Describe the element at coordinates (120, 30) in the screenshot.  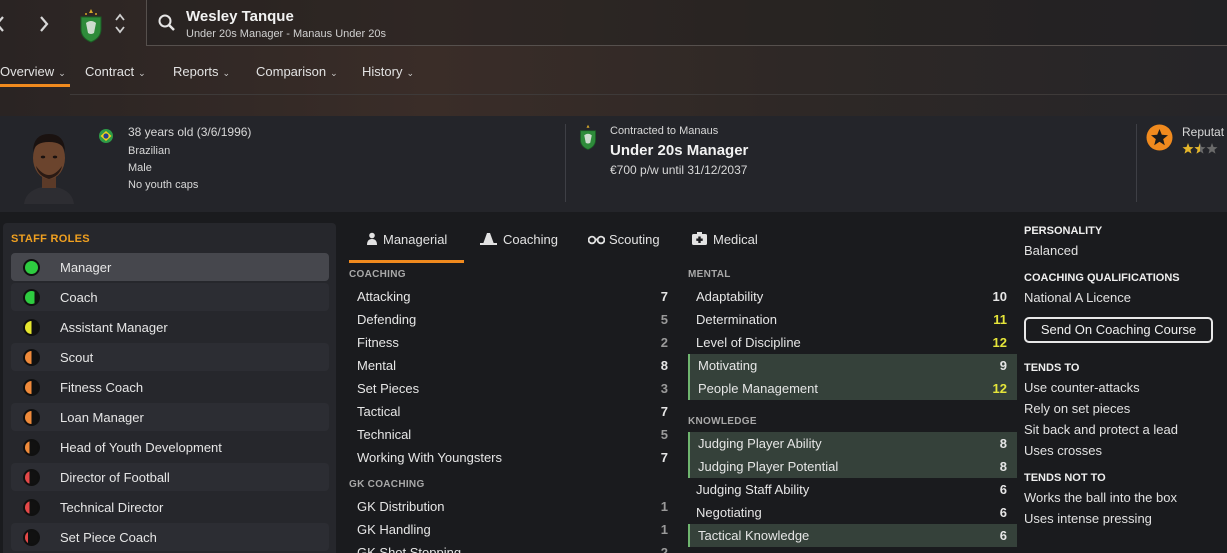
I see `chevron-down-icon` at that location.